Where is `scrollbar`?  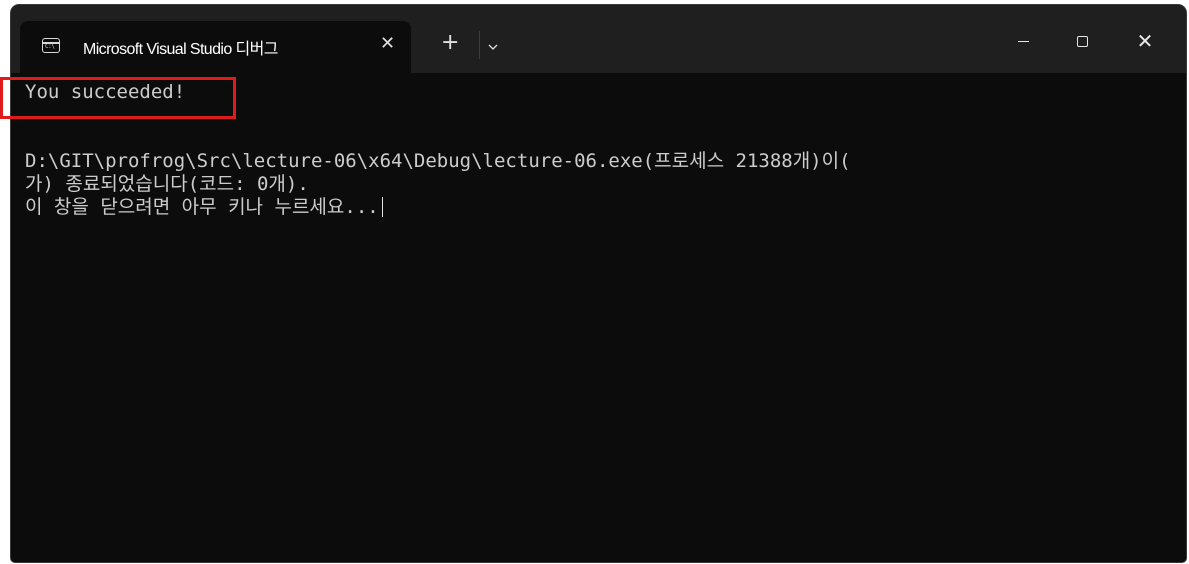 scrollbar is located at coordinates (1181, 317).